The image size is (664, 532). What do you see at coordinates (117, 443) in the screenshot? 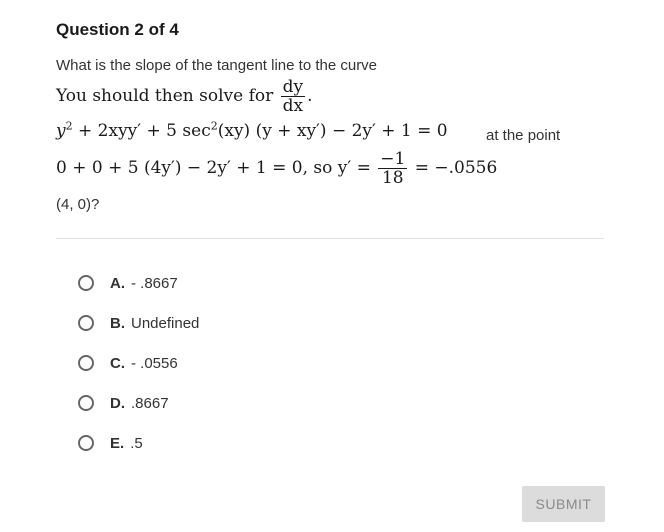
I see `option-letter: E.` at bounding box center [117, 443].